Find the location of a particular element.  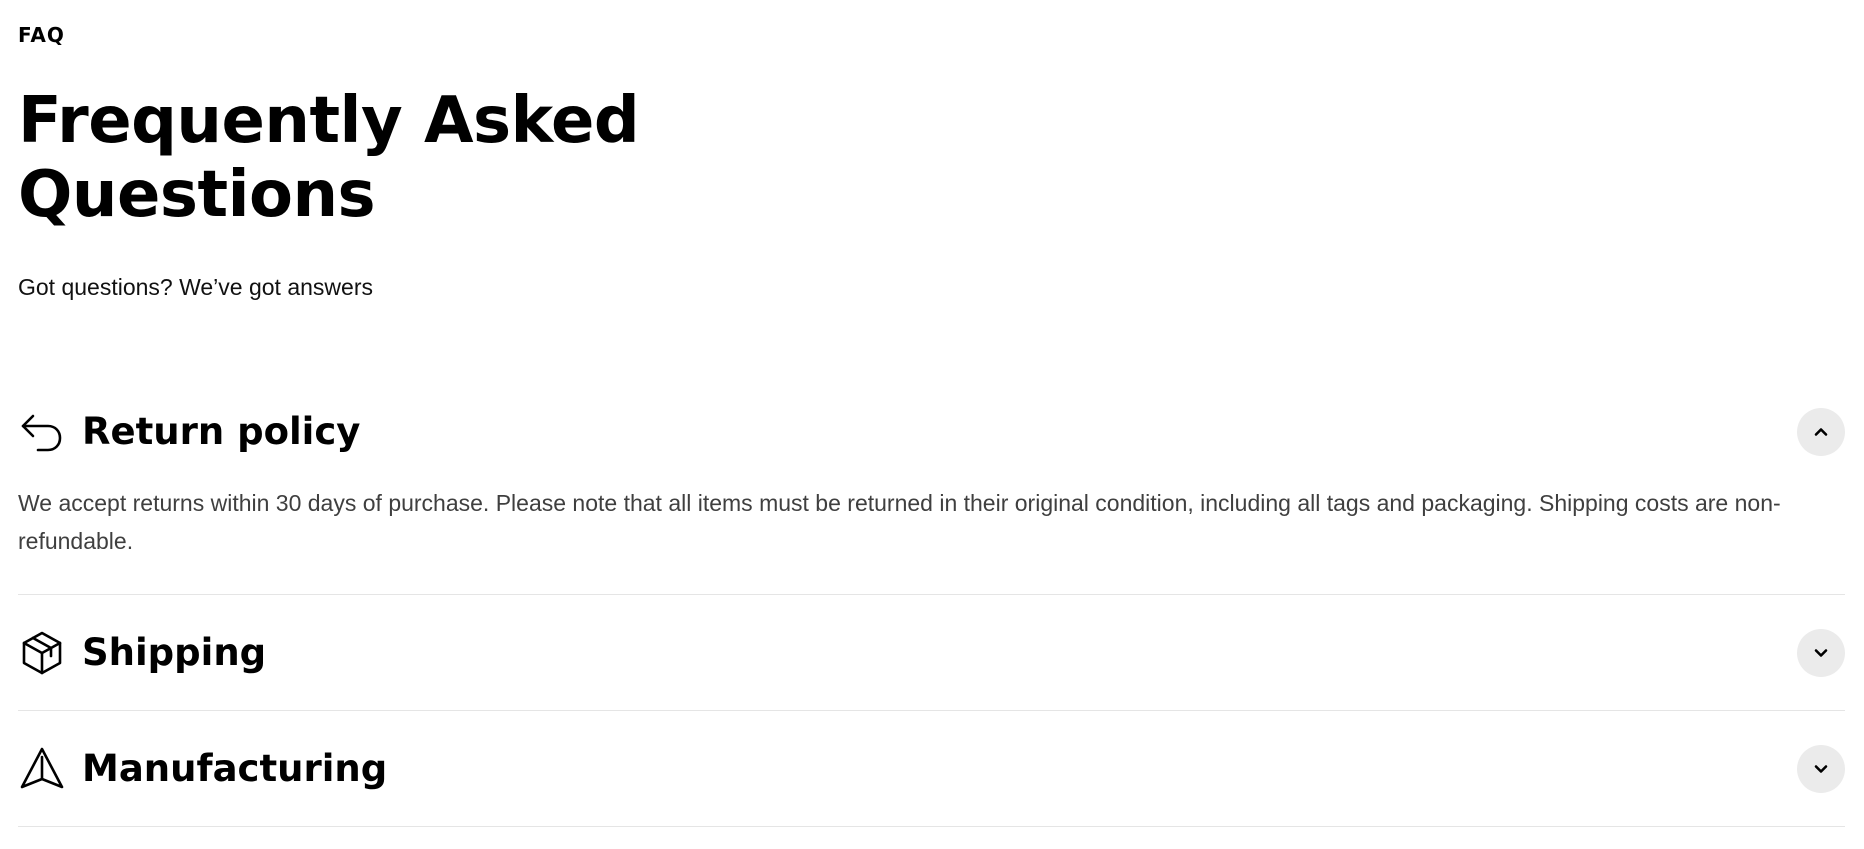

faq-header-manufacturing: Manufacturing is located at coordinates (931, 768).